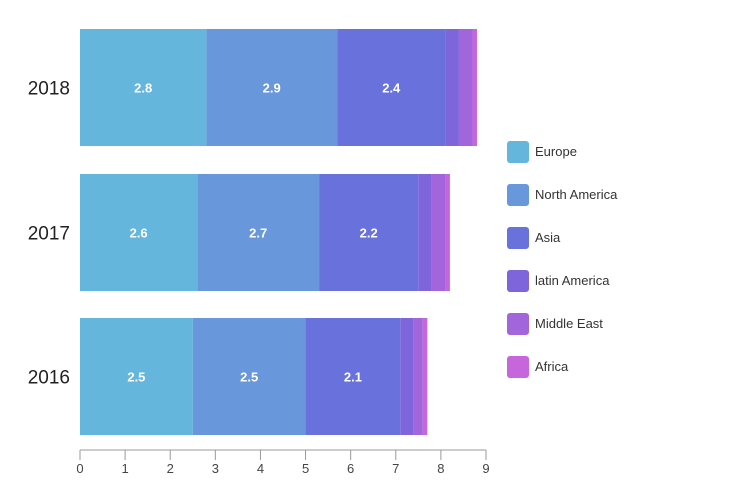 The image size is (742, 500). Describe the element at coordinates (283, 462) in the screenshot. I see `x-axis: 0 1 2 3 4 5 6 7 8 9` at that location.